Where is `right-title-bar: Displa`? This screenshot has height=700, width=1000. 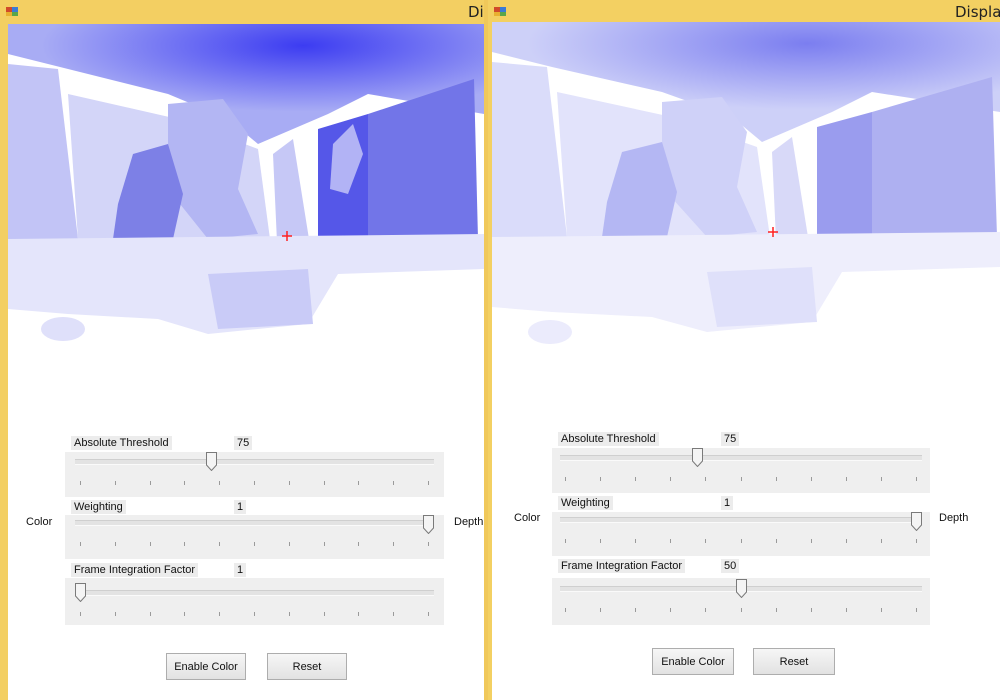
right-title-bar: Displa is located at coordinates (744, 12).